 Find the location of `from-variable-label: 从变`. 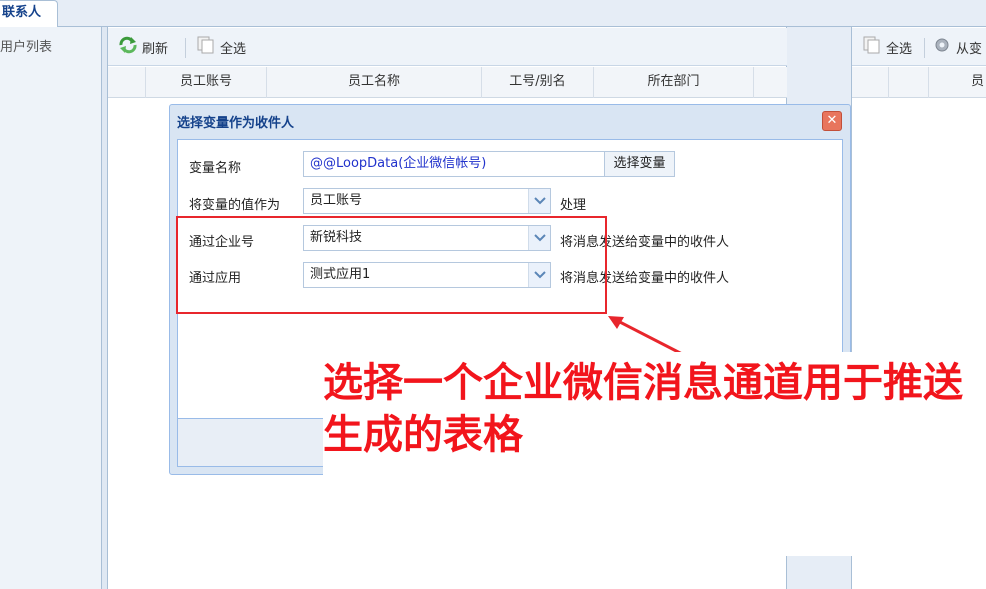

from-variable-label: 从变 is located at coordinates (969, 49).